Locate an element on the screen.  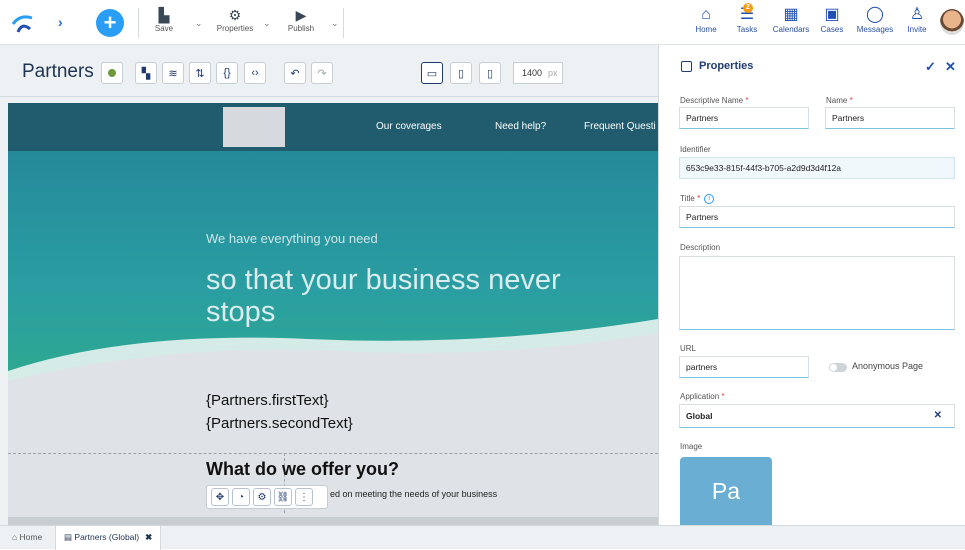
components-icon: ▚ is located at coordinates (146, 73).